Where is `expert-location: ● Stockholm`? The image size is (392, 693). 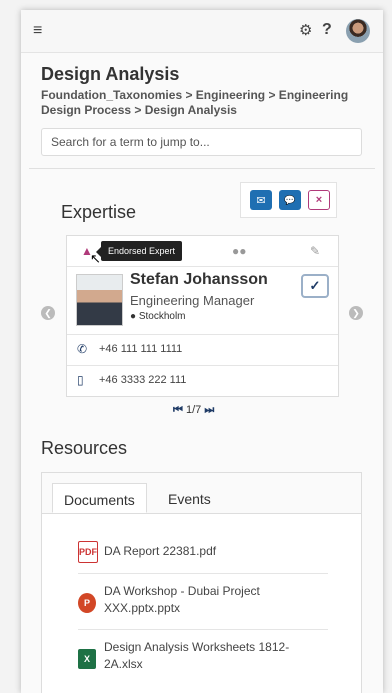
expert-location: ● Stockholm is located at coordinates (158, 316).